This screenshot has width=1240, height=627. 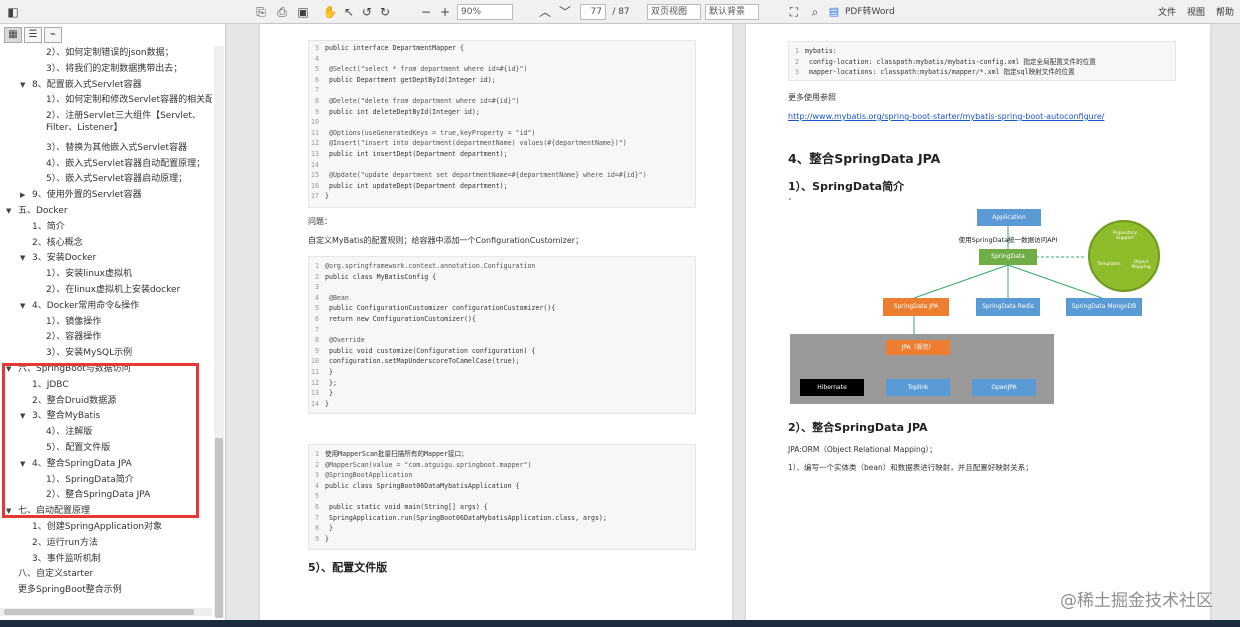 What do you see at coordinates (73, 322) in the screenshot?
I see `outline-item: 1）、镜像操作` at bounding box center [73, 322].